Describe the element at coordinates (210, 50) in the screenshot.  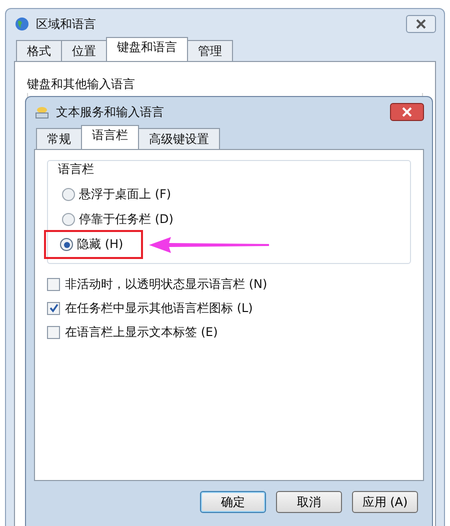
I see `tab: 管理` at that location.